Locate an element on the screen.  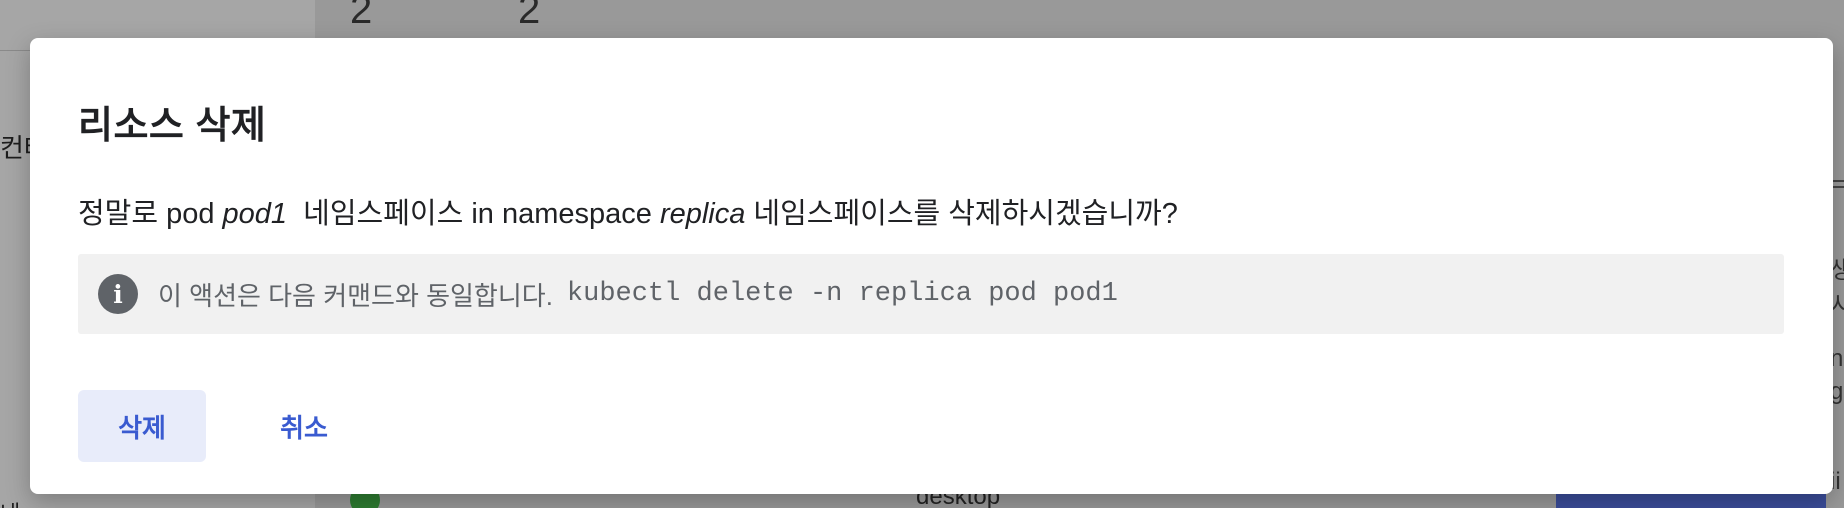
message-suffix: 네임스페이스를 삭제하시겠습니까? is located at coordinates (961, 214).